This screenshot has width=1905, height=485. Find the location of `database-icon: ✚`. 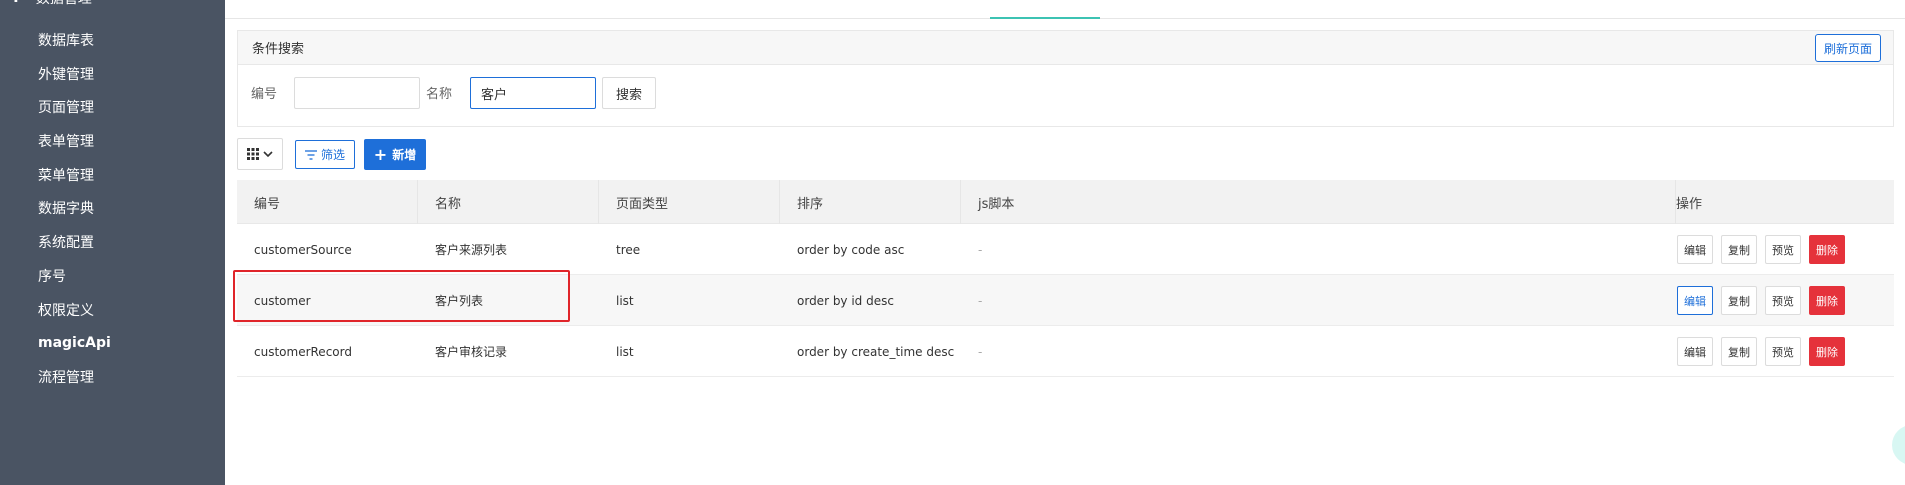

database-icon: ✚ is located at coordinates (16, 3).